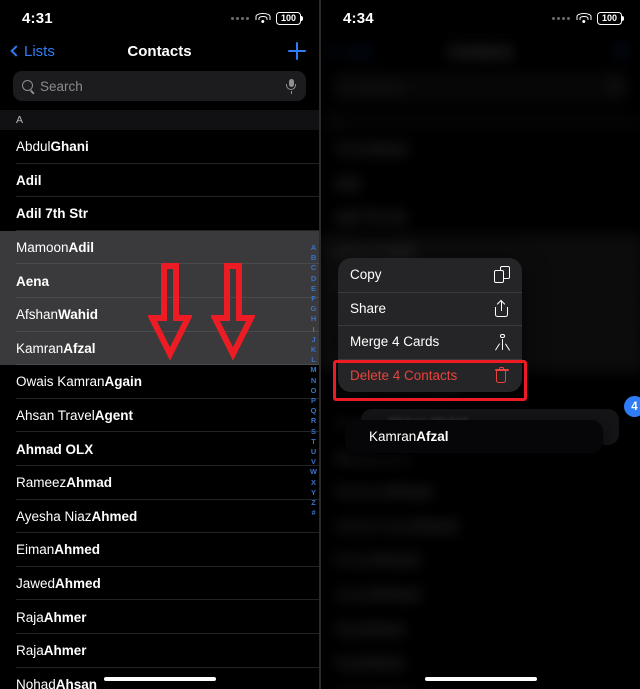 This screenshot has height=689, width=640. What do you see at coordinates (33, 147) in the screenshot?
I see `contact-first-name: Abdul` at bounding box center [33, 147].